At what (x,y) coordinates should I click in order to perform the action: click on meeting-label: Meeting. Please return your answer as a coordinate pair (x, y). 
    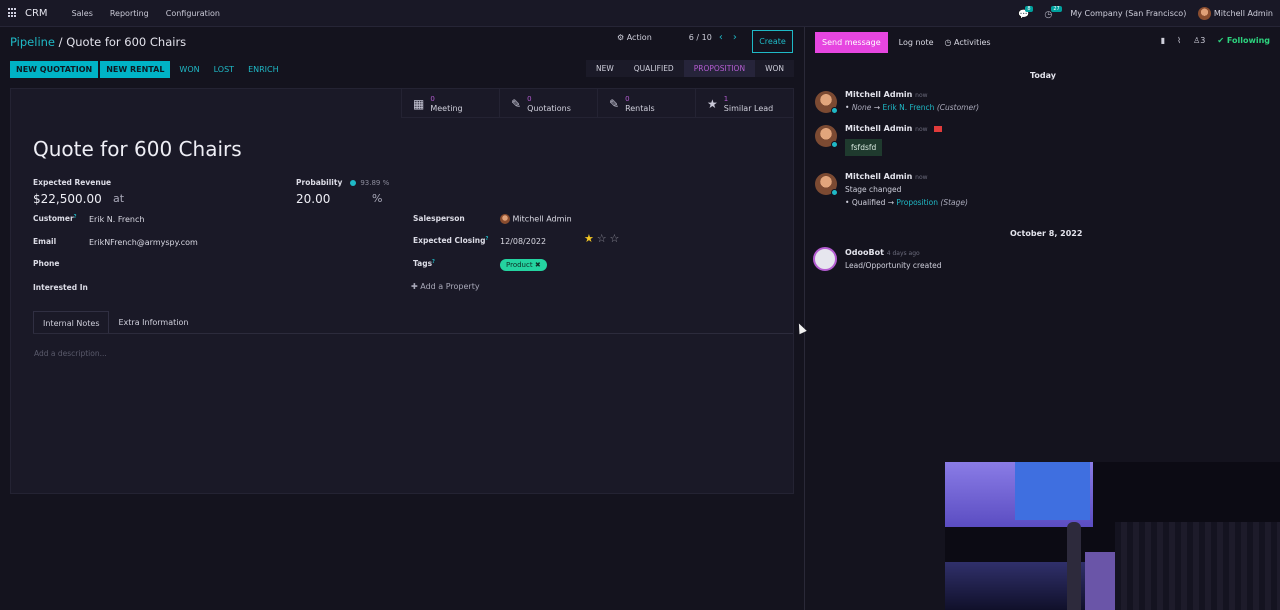
    Looking at the image, I should click on (446, 108).